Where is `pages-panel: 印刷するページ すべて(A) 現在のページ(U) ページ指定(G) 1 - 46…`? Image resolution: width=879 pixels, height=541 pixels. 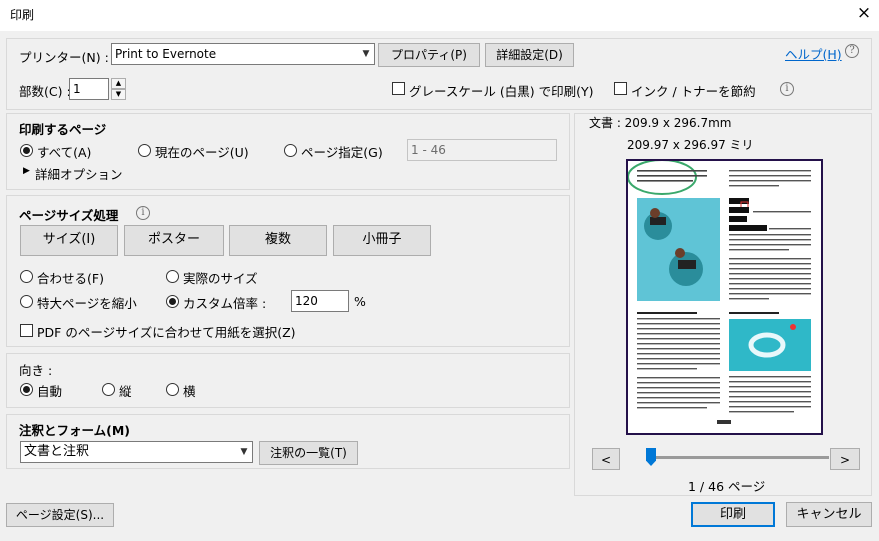 pages-panel: 印刷するページ すべて(A) 現在のページ(U) ページ指定(G) 1 - 46… is located at coordinates (288, 151).